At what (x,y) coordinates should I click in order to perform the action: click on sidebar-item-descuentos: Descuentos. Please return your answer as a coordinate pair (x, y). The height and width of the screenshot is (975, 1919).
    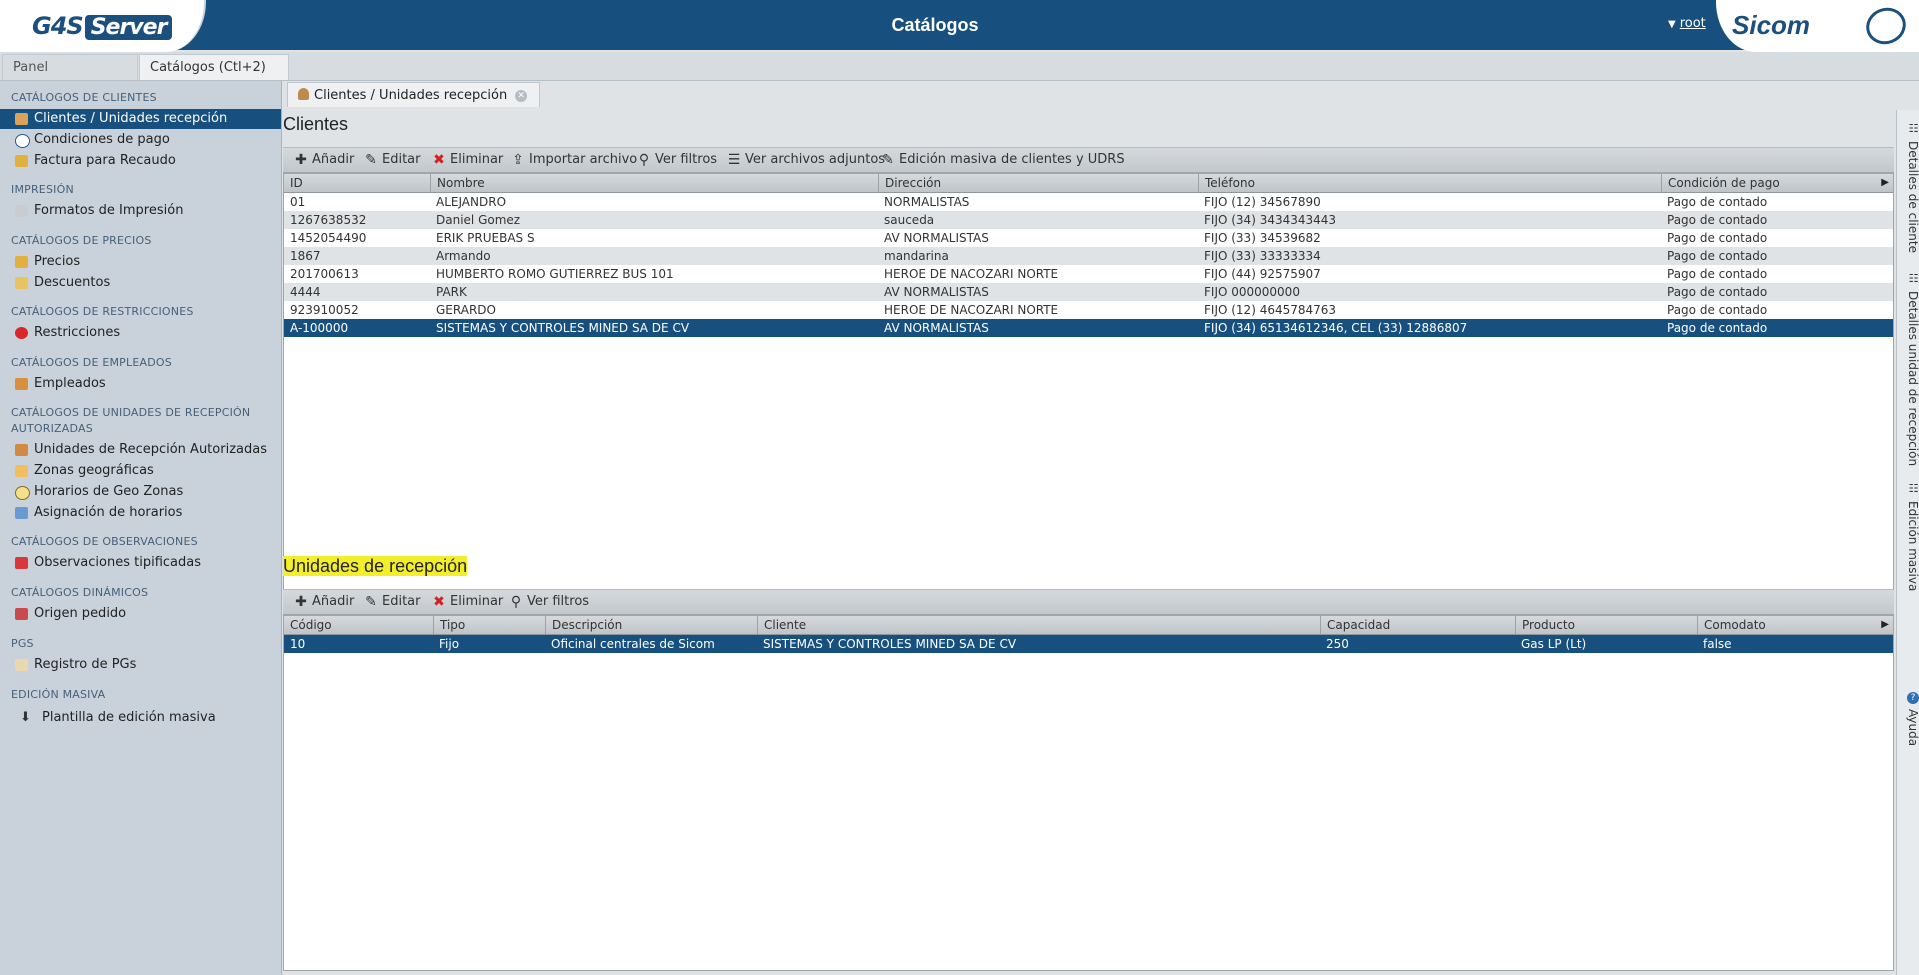
    Looking at the image, I should click on (140, 283).